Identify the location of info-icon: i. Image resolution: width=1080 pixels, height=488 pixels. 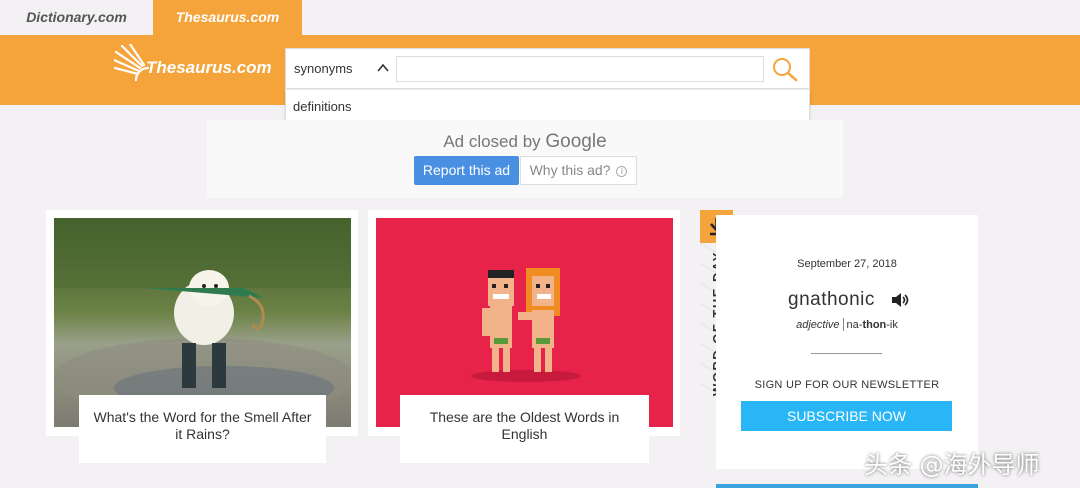
(622, 171).